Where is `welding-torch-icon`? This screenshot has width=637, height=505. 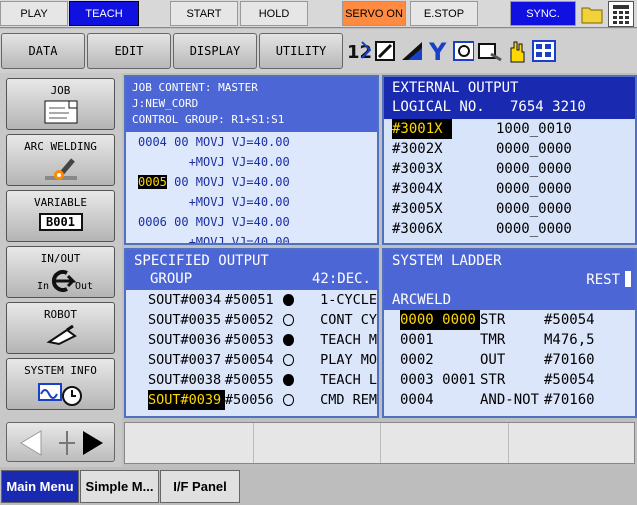
welding-torch-icon is located at coordinates (60, 169).